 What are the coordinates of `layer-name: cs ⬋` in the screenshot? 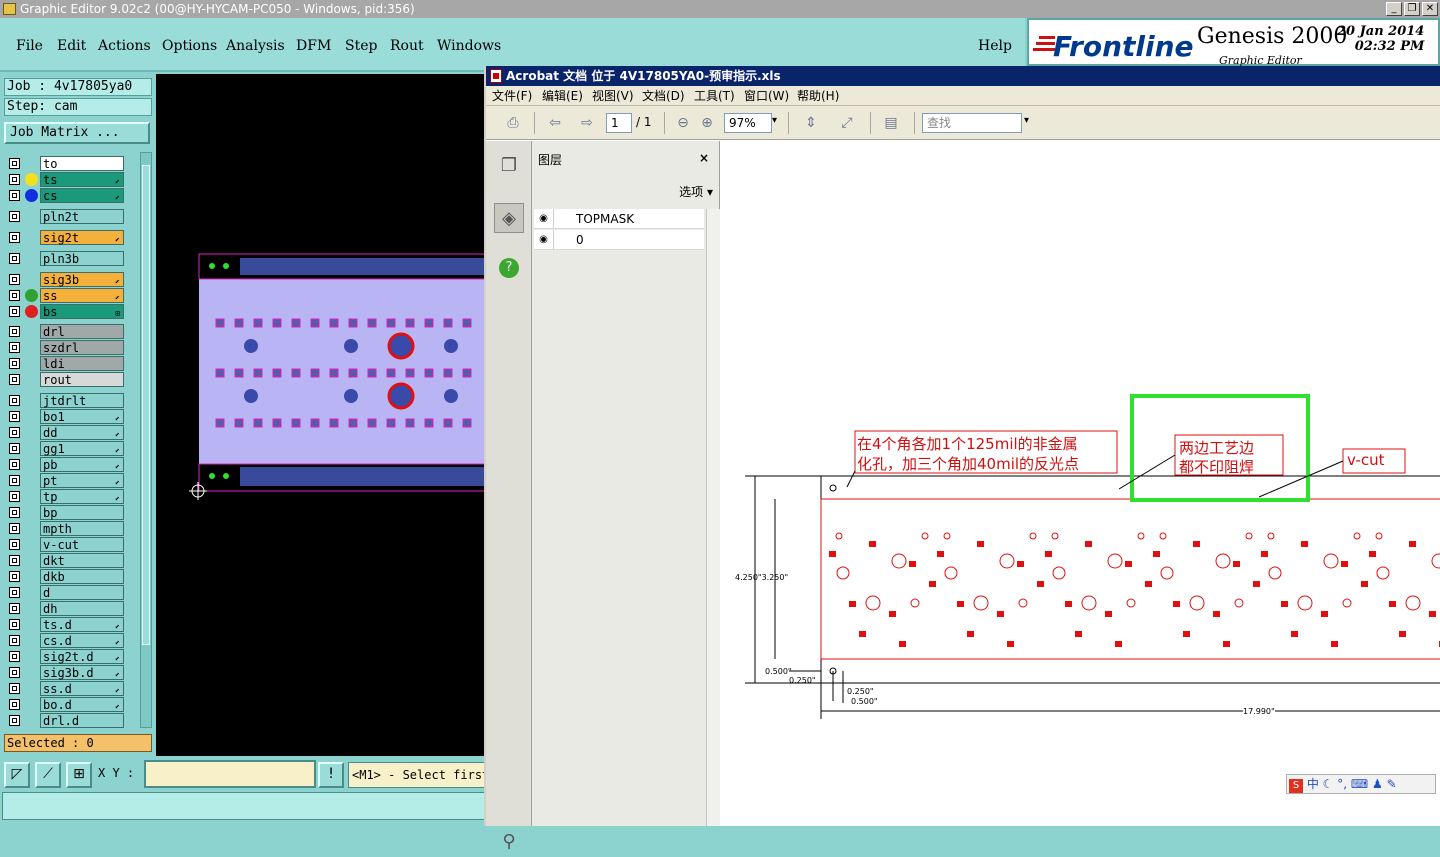 It's located at (82, 195).